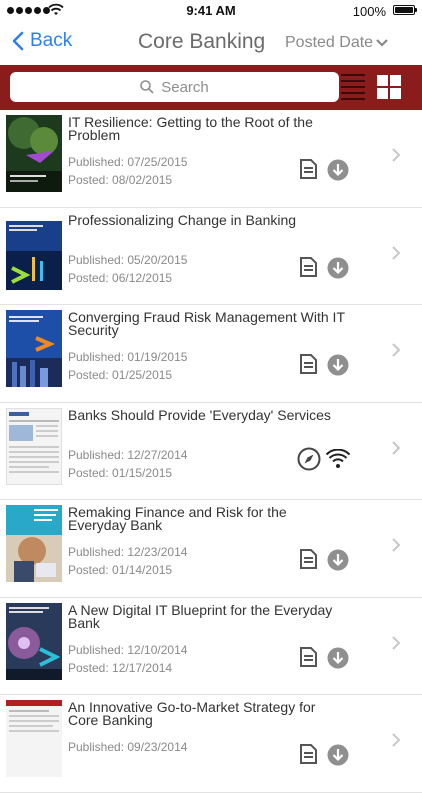 This screenshot has width=422, height=793. Describe the element at coordinates (128, 649) in the screenshot. I see `item-published-date: Published: 12/10/2014` at that location.